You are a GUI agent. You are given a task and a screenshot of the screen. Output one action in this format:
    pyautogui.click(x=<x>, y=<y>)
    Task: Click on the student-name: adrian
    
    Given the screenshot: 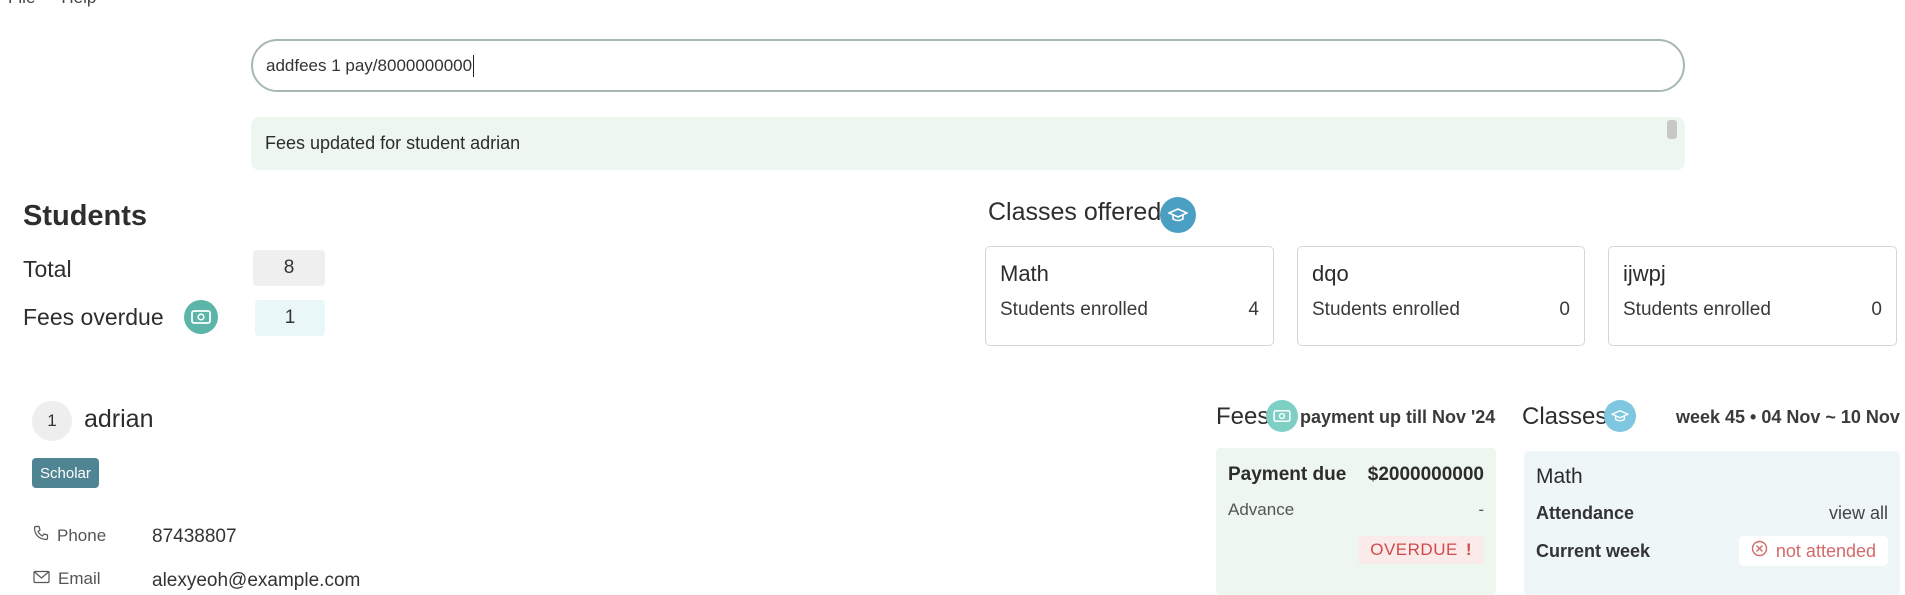 What is the action you would take?
    pyautogui.click(x=119, y=419)
    